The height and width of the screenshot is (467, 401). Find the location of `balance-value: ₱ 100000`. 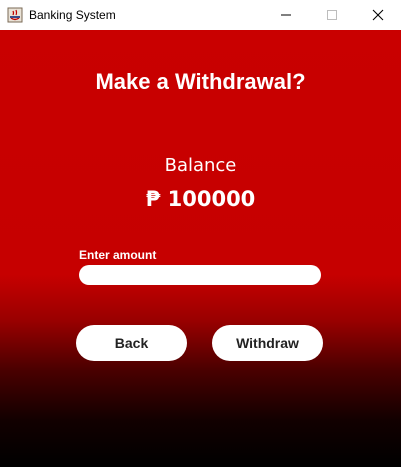

balance-value: ₱ 100000 is located at coordinates (200, 199).